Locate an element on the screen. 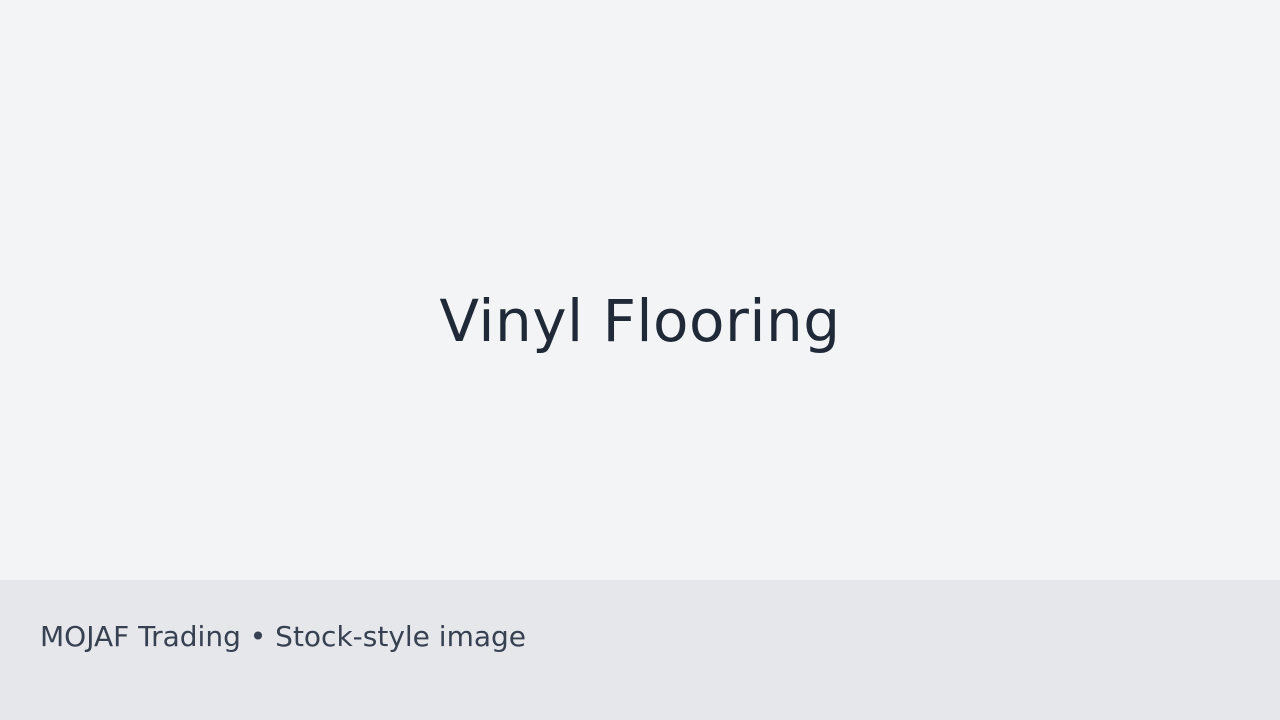 This screenshot has width=1280, height=720. image-title: Vinyl Flooring is located at coordinates (640, 321).